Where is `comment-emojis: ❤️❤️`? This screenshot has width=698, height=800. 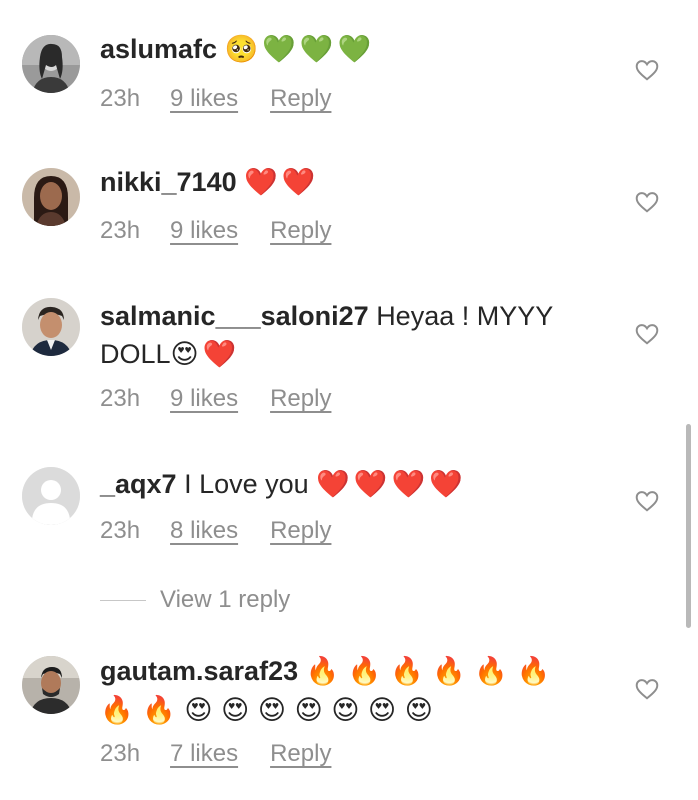 comment-emojis: ❤️❤️ is located at coordinates (281, 182).